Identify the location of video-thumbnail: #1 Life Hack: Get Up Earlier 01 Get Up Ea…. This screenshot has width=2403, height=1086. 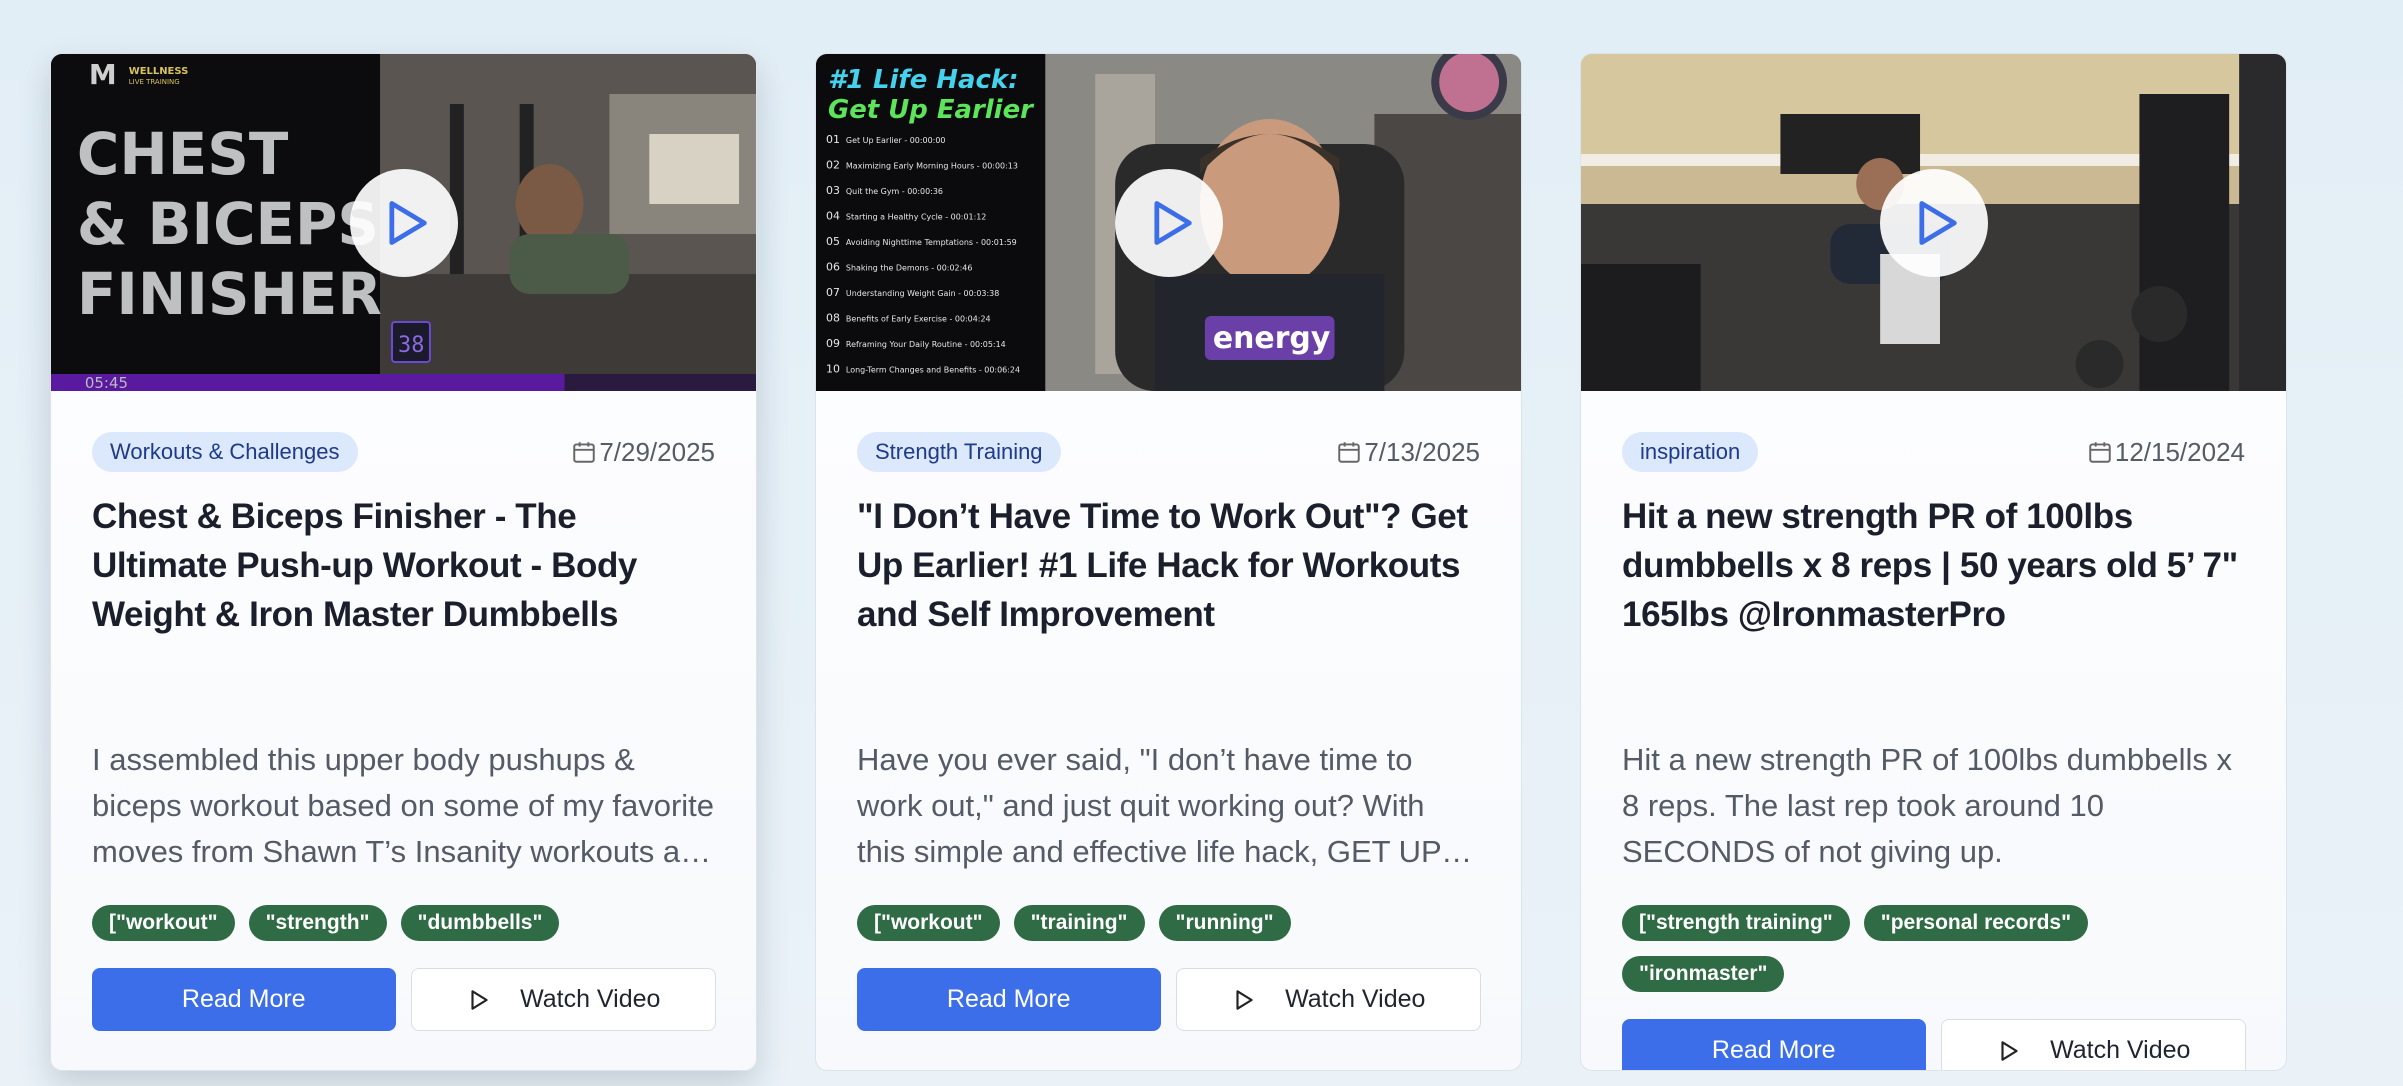
(1168, 222).